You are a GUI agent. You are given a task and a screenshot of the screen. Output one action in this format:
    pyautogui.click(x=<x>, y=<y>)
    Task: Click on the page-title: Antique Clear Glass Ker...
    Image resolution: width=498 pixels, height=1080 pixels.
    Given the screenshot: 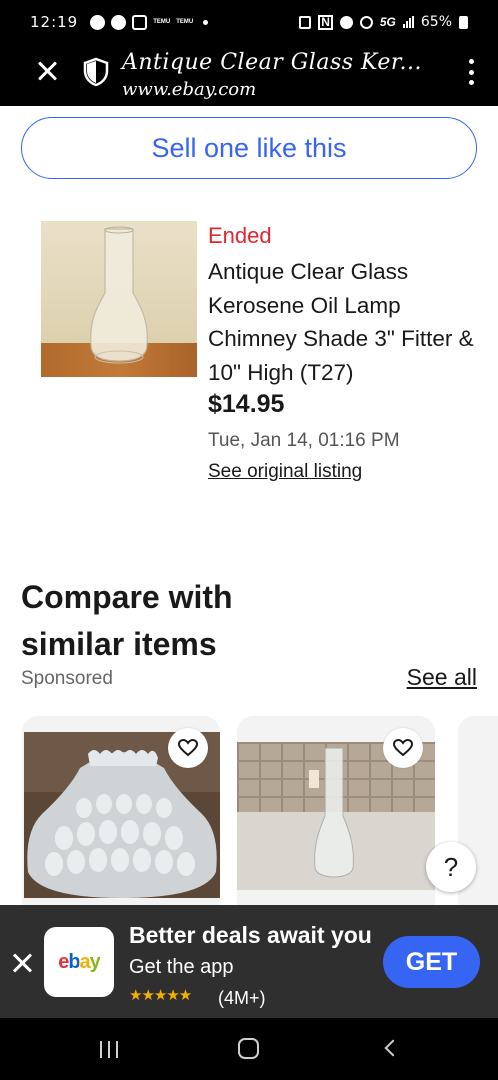 What is the action you would take?
    pyautogui.click(x=272, y=62)
    